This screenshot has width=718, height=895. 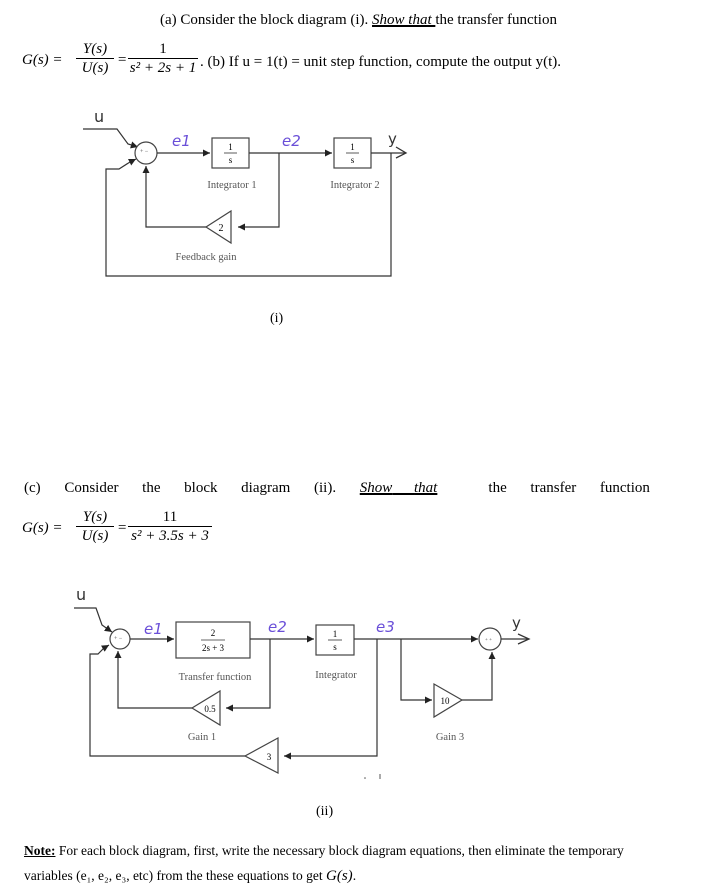 What do you see at coordinates (336, 675) in the screenshot?
I see `integrator-label: Integrator` at bounding box center [336, 675].